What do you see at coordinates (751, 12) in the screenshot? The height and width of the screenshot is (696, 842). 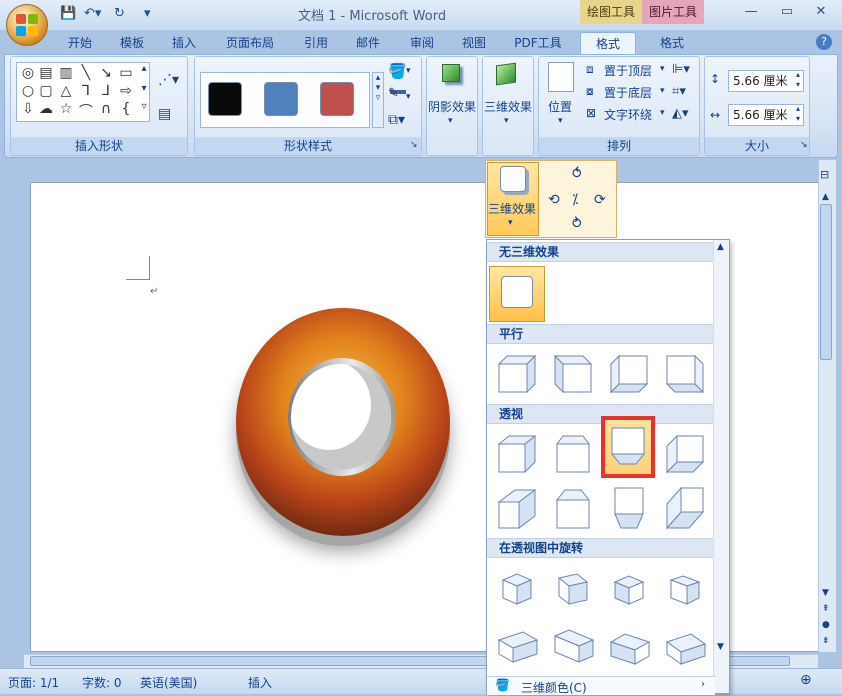 I see `minimize-button: —` at bounding box center [751, 12].